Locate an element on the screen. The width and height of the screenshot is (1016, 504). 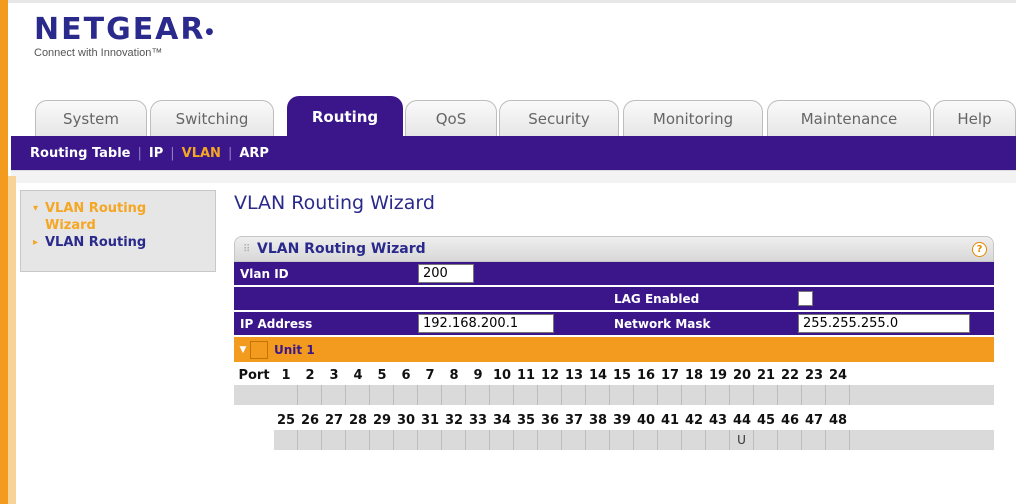
port-32-status is located at coordinates (454, 440).